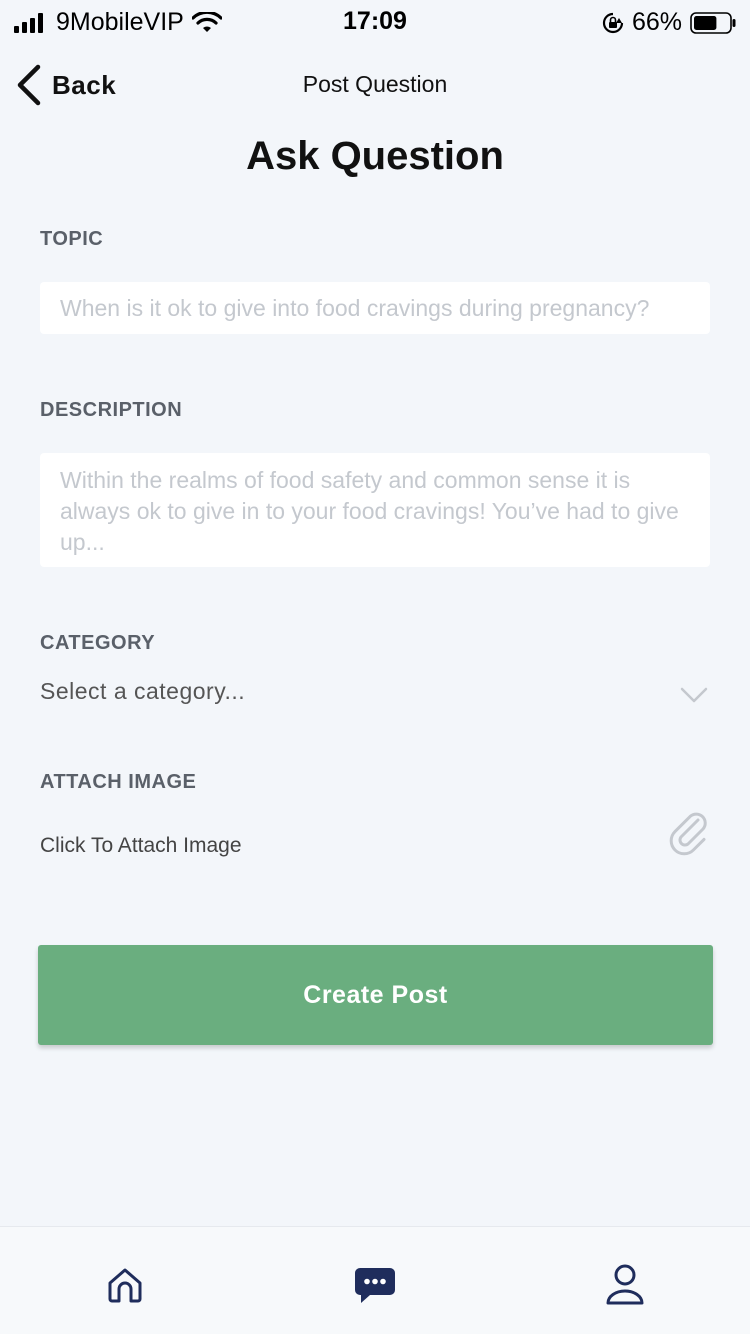 Image resolution: width=750 pixels, height=1334 pixels. I want to click on user-icon, so click(625, 1284).